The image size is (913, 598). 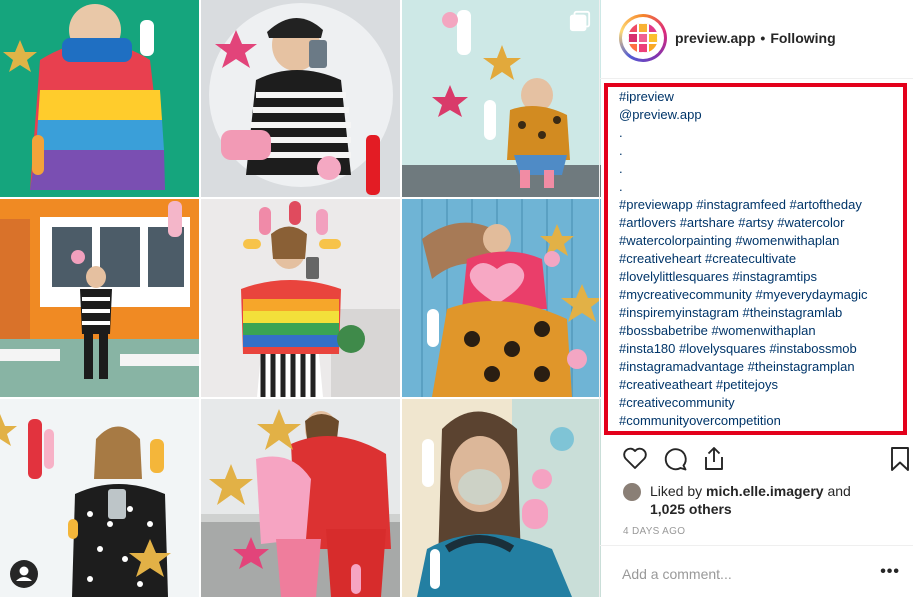 I want to click on liked-by-and: and, so click(x=839, y=491).